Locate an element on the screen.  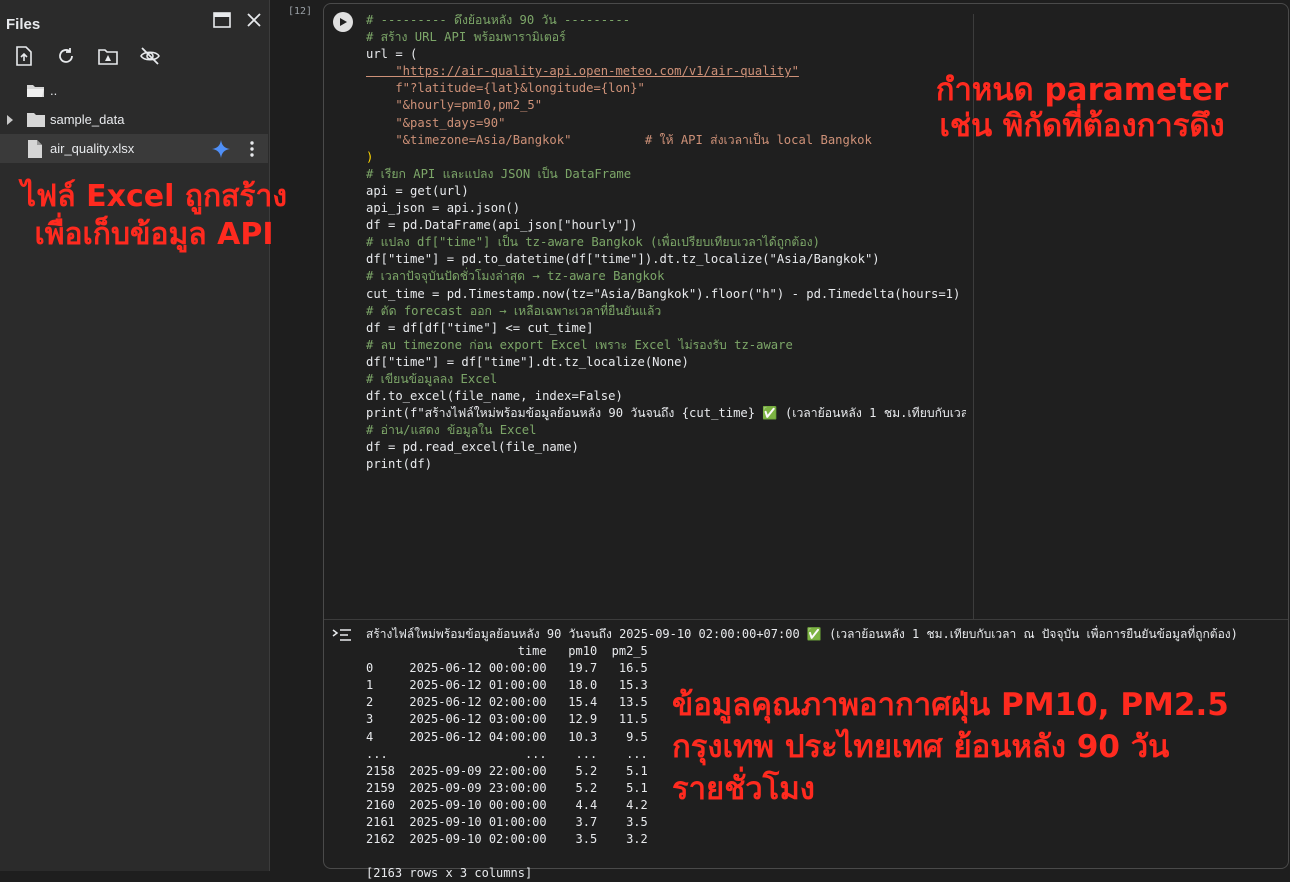
close-icon is located at coordinates (254, 20).